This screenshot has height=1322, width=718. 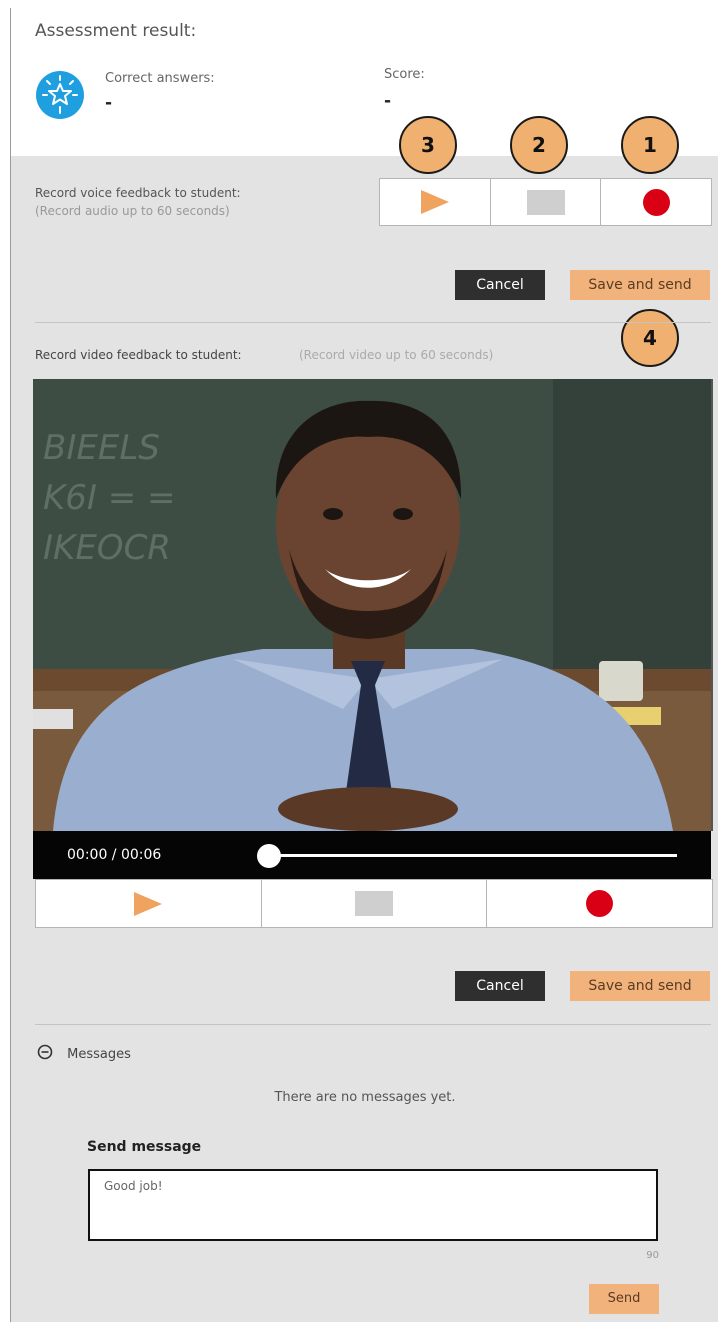 What do you see at coordinates (500, 285) in the screenshot?
I see `voice-cancel-button: Cancel` at bounding box center [500, 285].